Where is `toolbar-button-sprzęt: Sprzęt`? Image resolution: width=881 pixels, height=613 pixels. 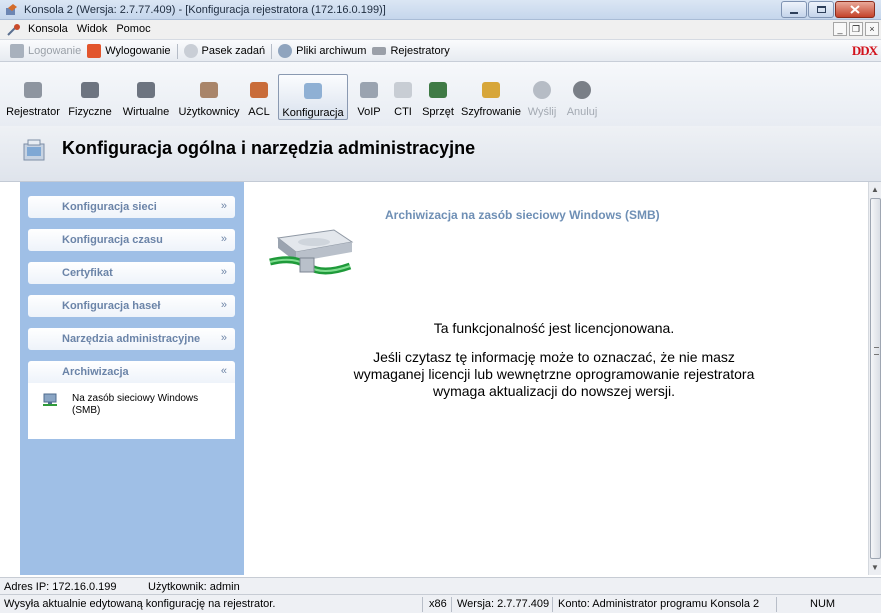
toolbar-button-sprzęt: Sprzęt is located at coordinates (438, 97).